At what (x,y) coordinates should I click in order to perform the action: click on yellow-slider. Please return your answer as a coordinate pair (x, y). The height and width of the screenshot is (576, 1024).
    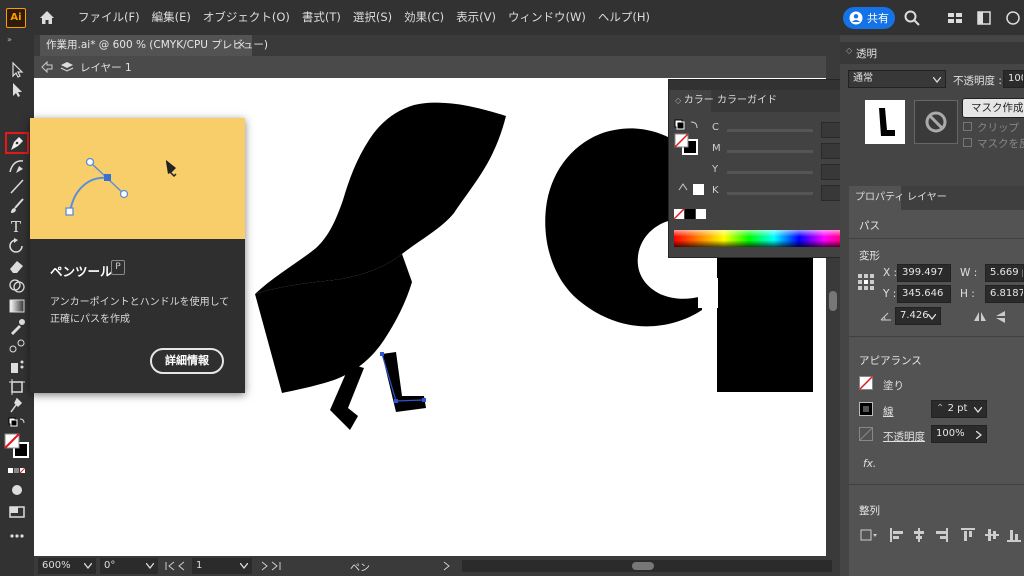
    Looking at the image, I should click on (770, 172).